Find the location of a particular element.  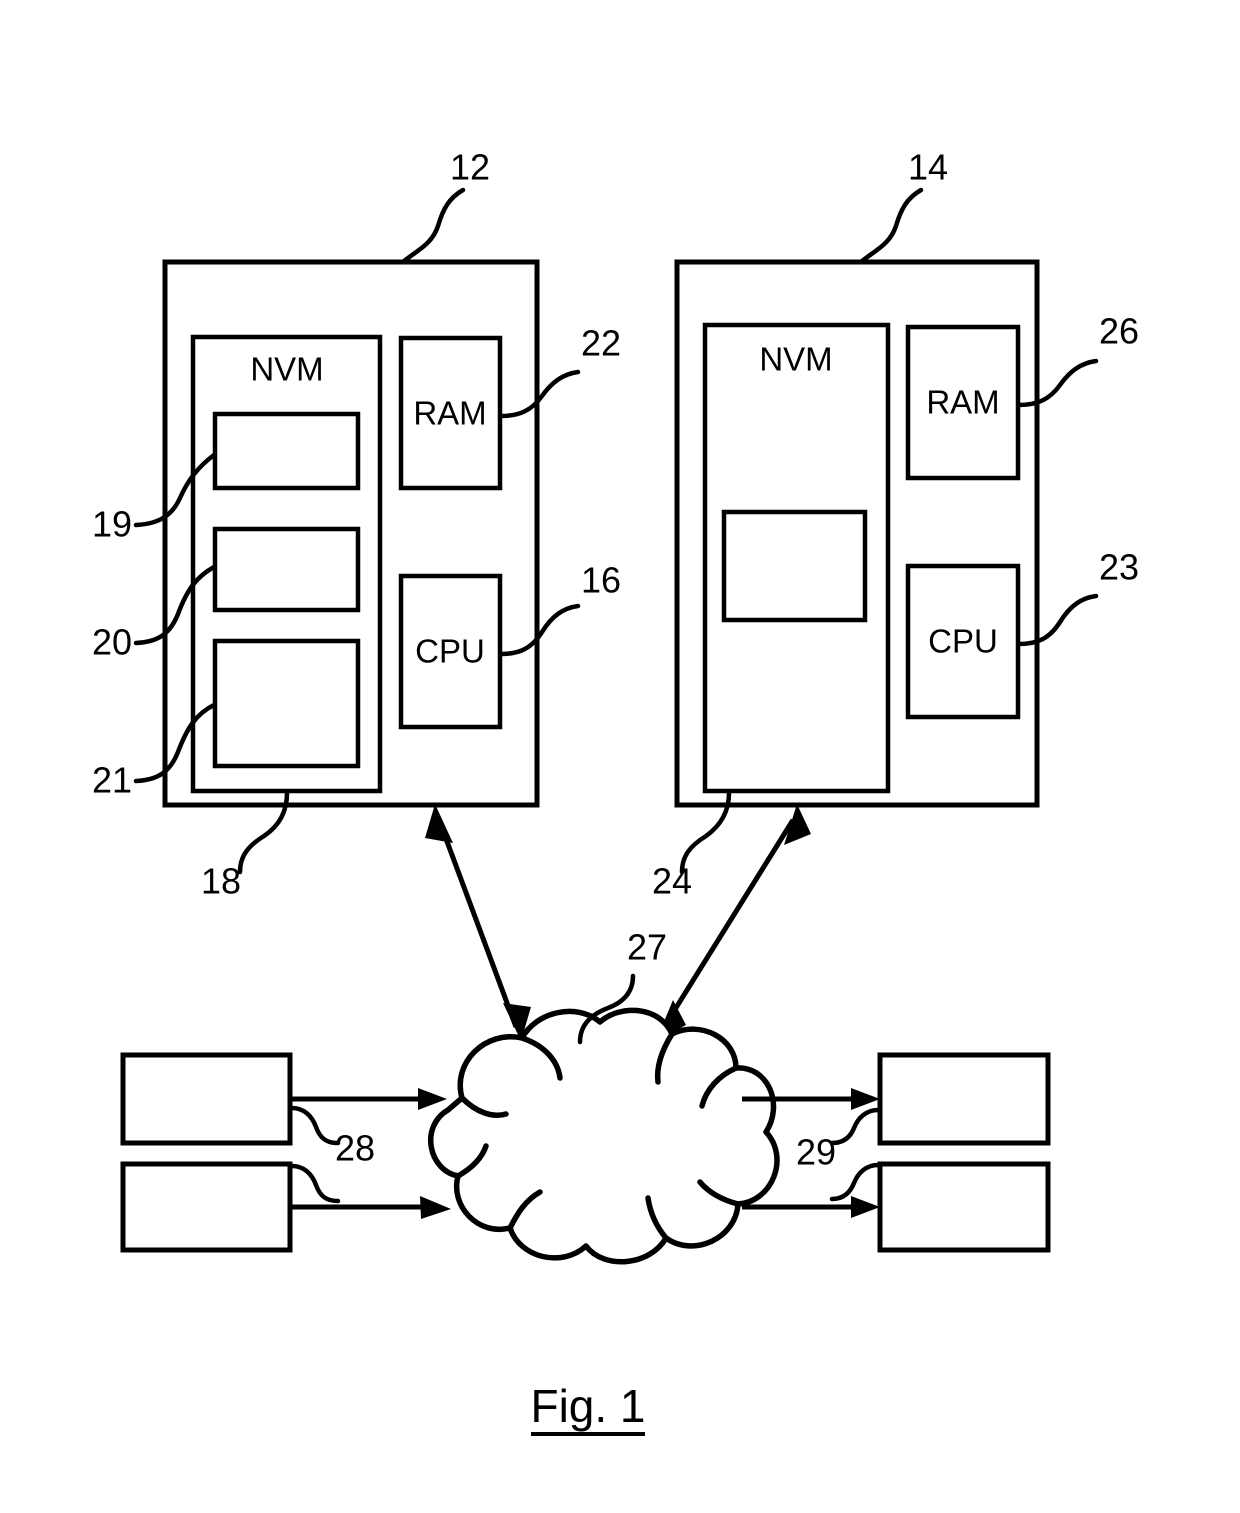

ref-numeral-22: 22 is located at coordinates (601, 343).